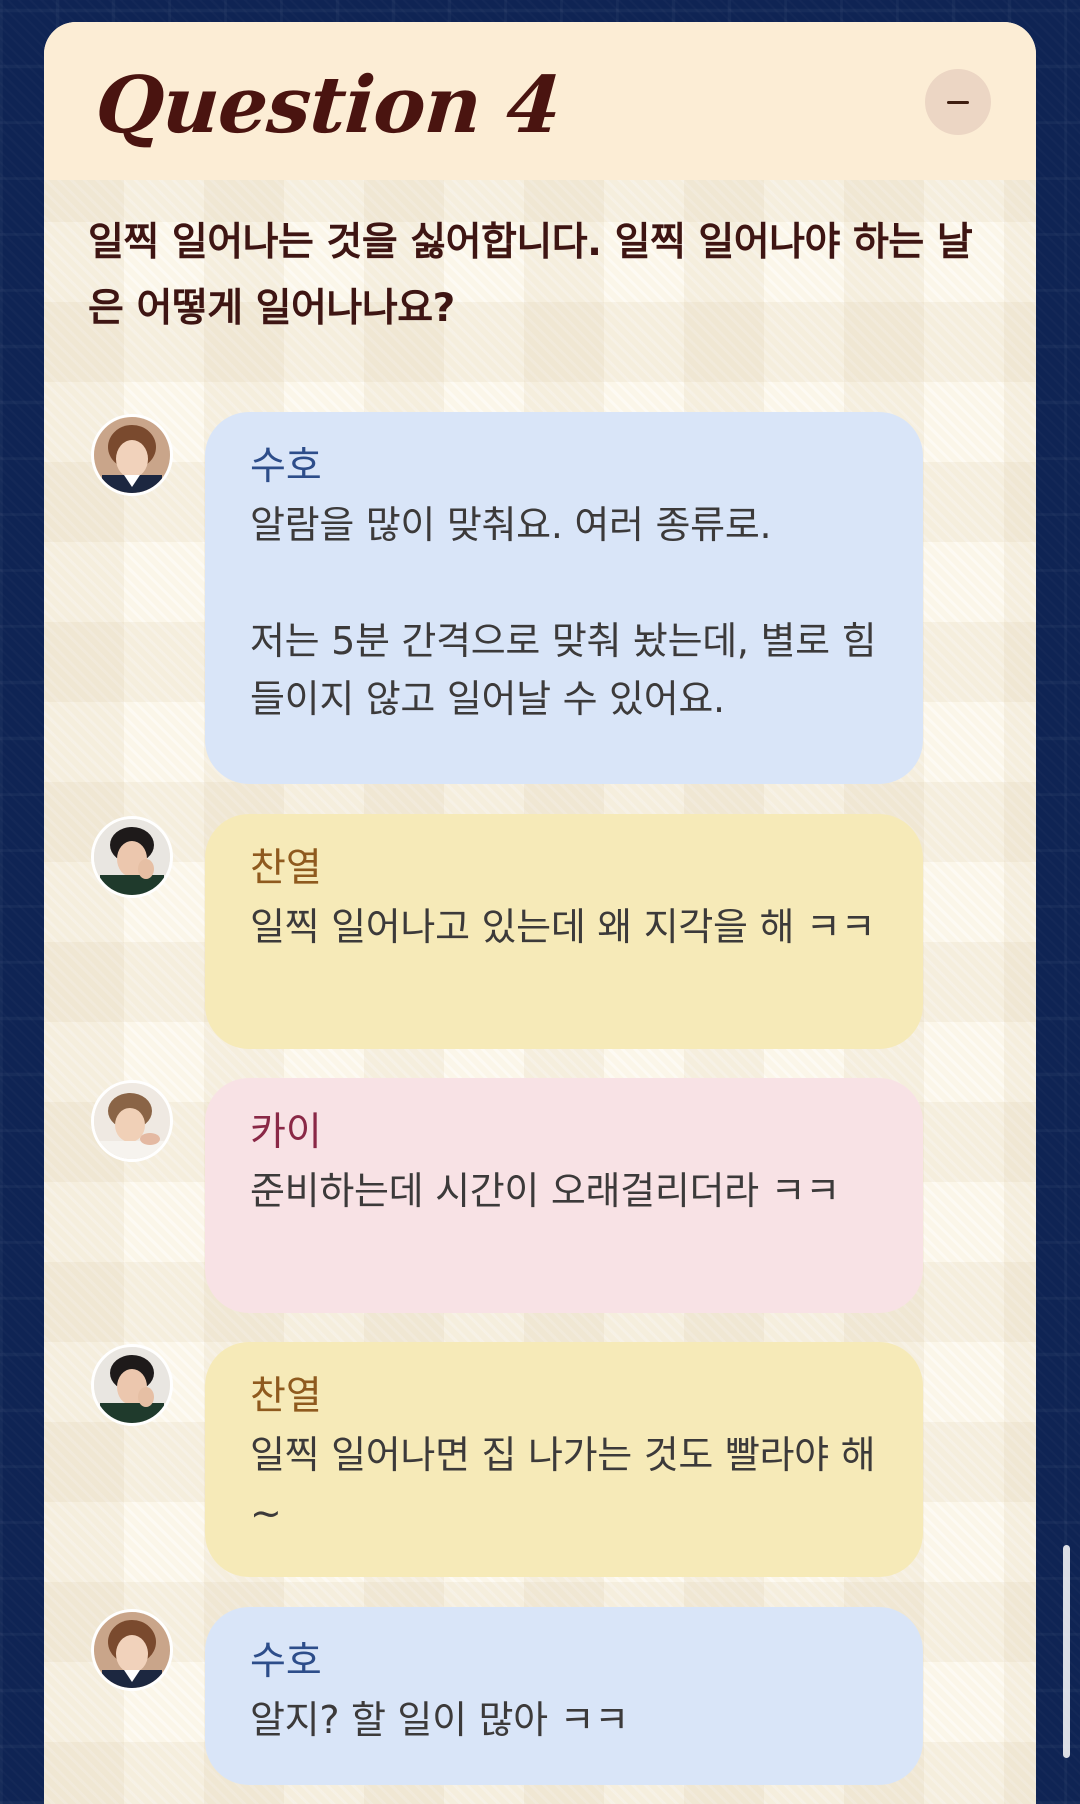 The height and width of the screenshot is (1804, 1080). I want to click on scrollbar, so click(1066, 1651).